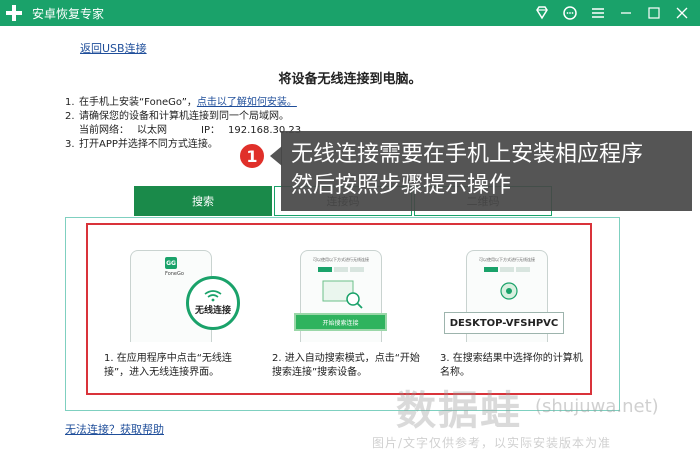  Describe the element at coordinates (486, 171) in the screenshot. I see `annotation-tooltip: 无线连接需要在手机上安装相应程序 然后按照步骤提示操作` at that location.